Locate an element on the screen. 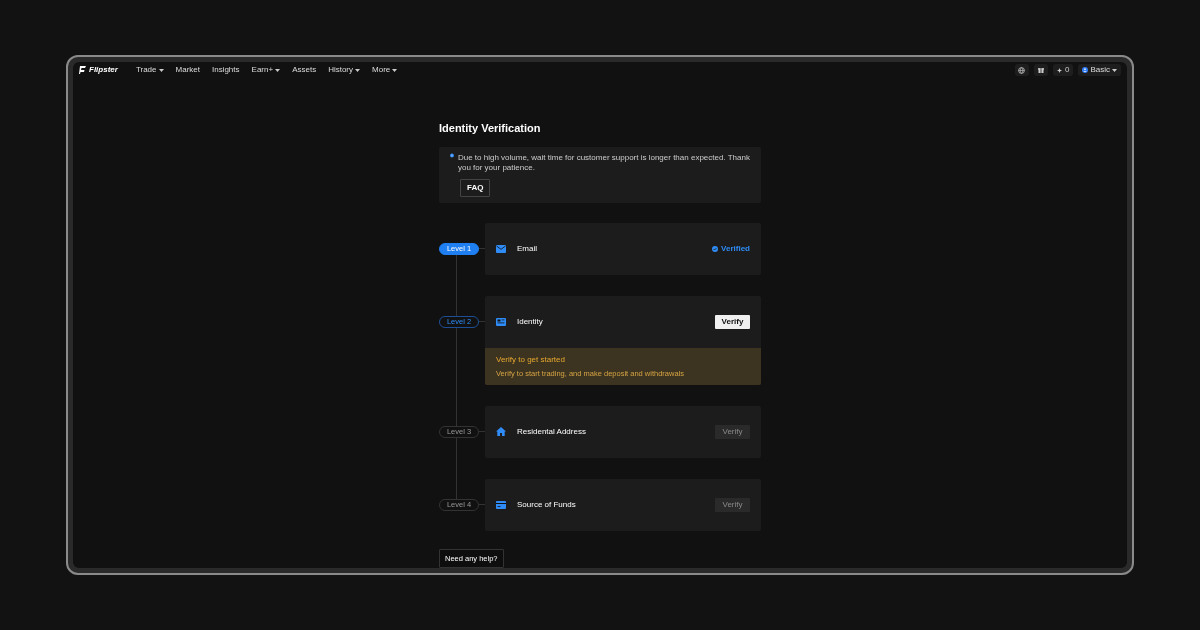 This screenshot has width=1200, height=630. warning-title: Verify to get started is located at coordinates (531, 359).